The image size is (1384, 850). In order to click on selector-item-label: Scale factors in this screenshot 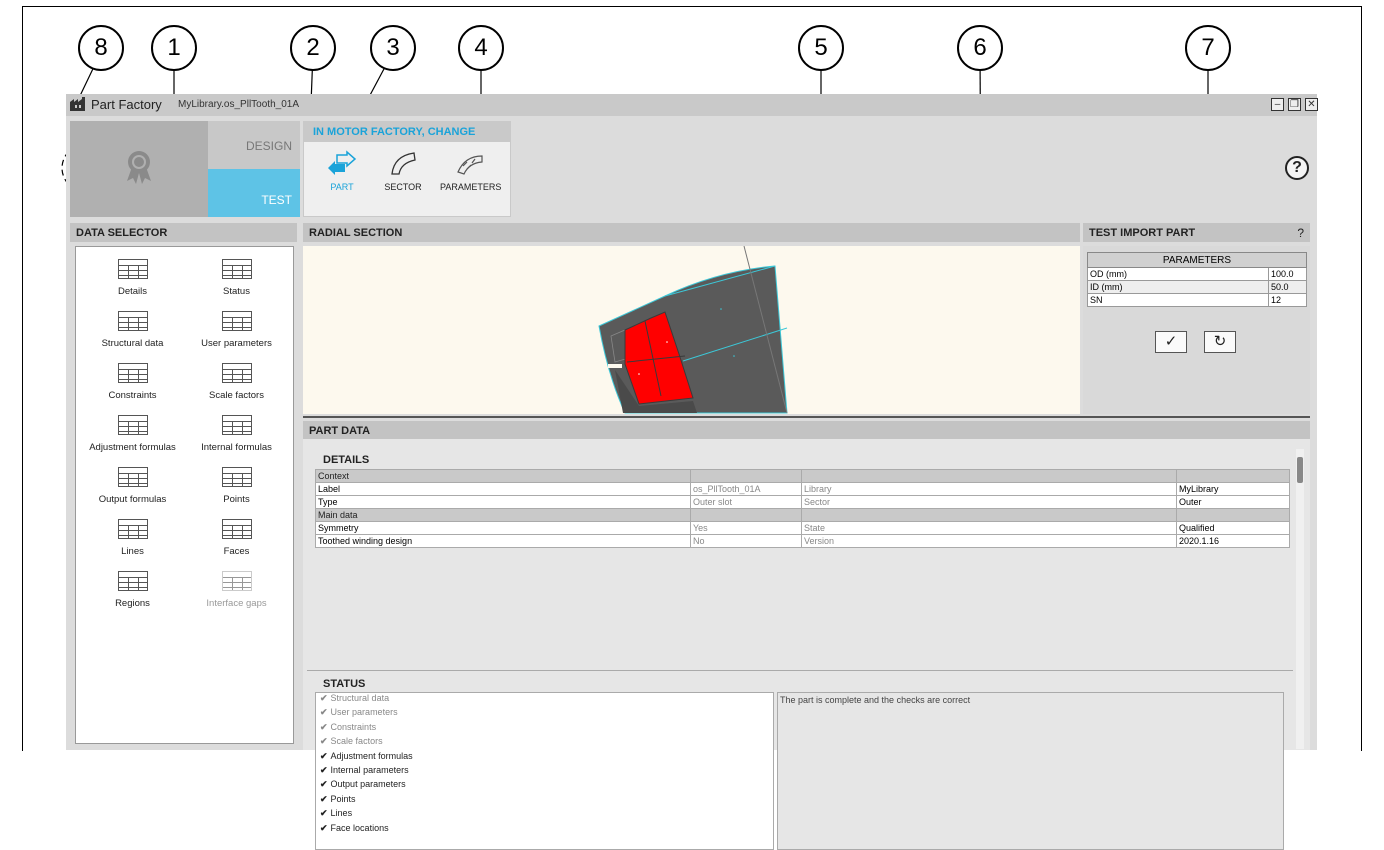, I will do `click(236, 395)`.